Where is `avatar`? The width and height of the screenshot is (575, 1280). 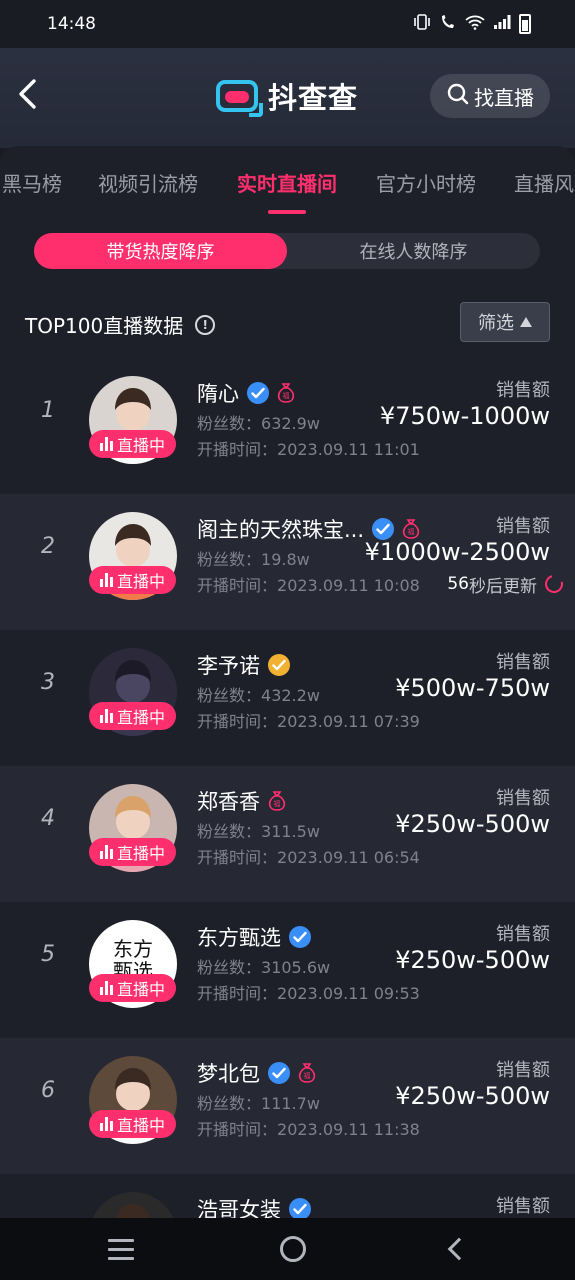 avatar is located at coordinates (133, 1205).